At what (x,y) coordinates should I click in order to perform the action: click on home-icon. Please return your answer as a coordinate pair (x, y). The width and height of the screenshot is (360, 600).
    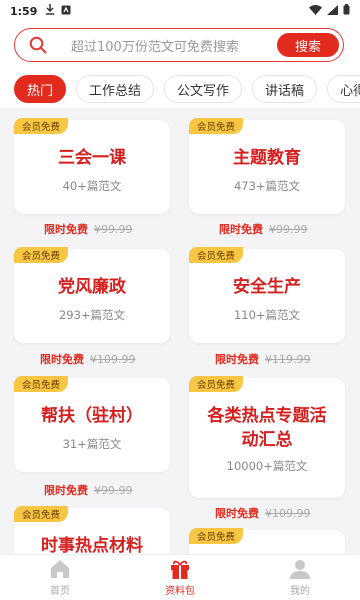
    Looking at the image, I should click on (60, 569).